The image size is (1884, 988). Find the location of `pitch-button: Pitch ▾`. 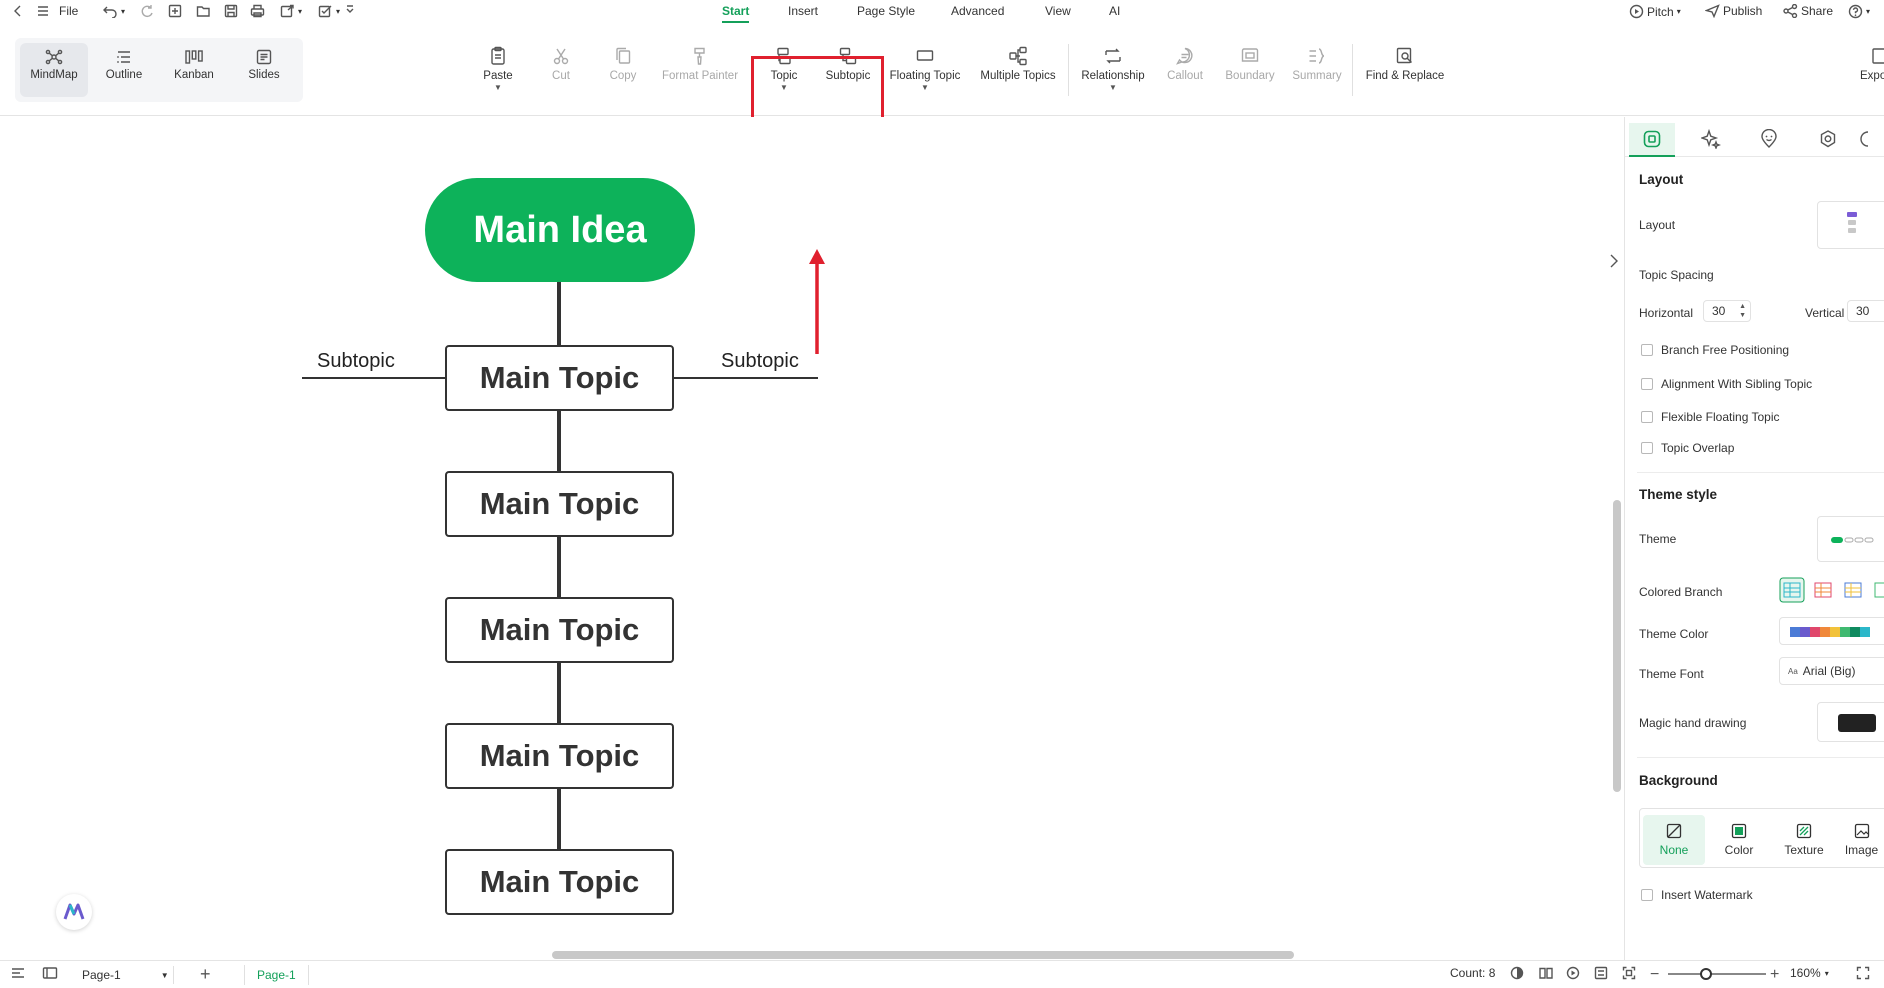

pitch-button: Pitch ▾ is located at coordinates (1655, 11).